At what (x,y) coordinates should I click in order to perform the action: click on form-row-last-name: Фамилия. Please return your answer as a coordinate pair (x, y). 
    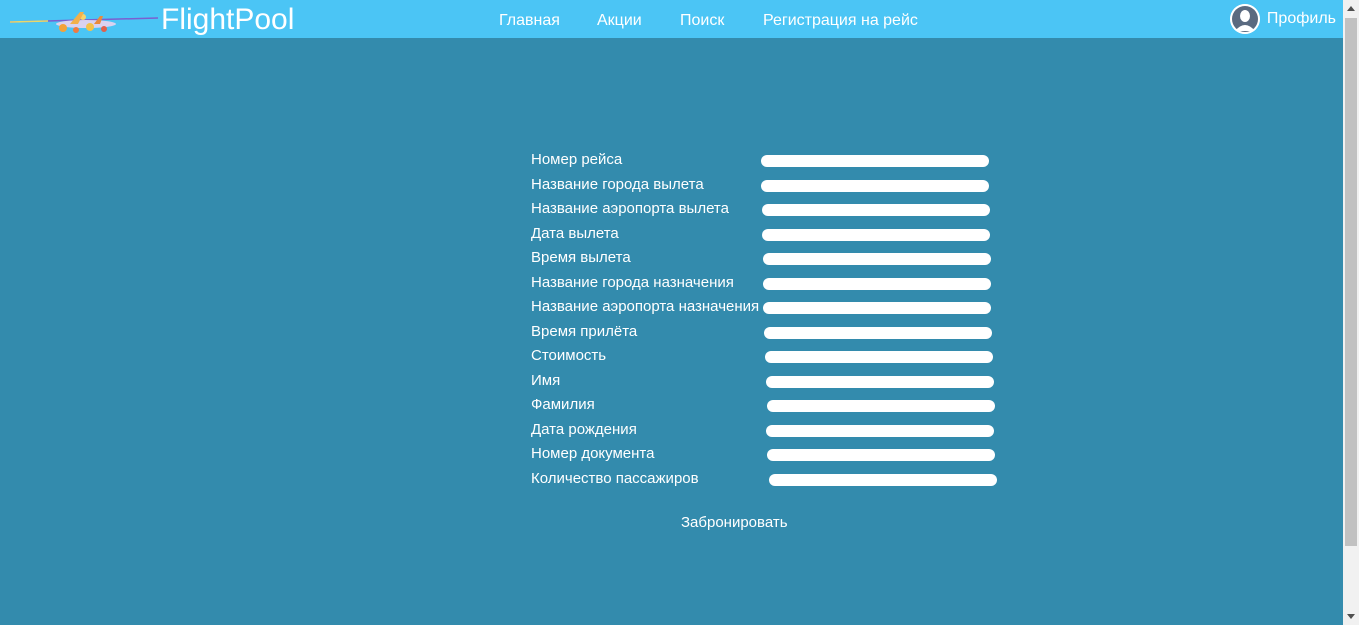
    Looking at the image, I should click on (766, 405).